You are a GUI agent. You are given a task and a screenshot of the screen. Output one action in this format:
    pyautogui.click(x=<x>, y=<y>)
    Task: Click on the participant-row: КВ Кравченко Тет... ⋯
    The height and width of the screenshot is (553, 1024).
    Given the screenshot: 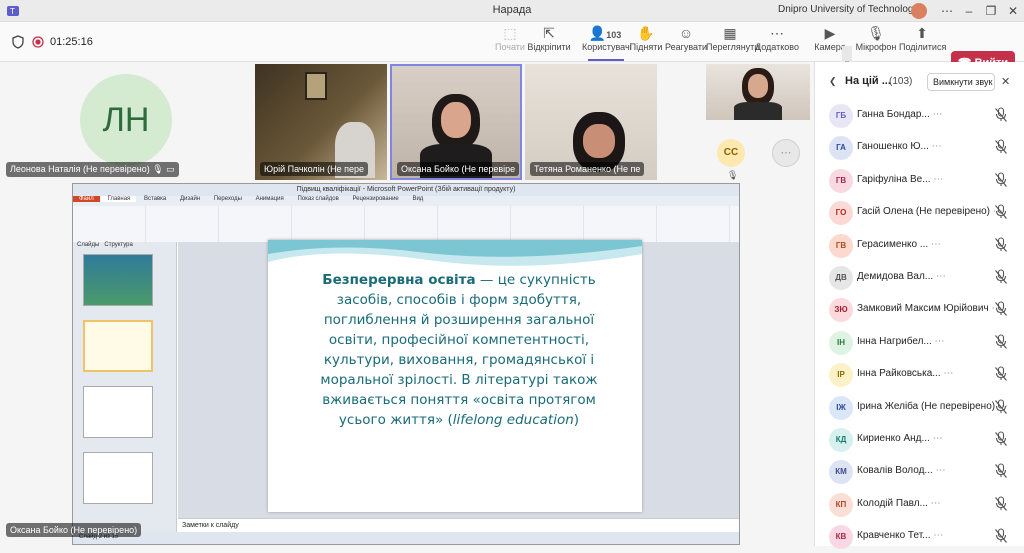 What is the action you would take?
    pyautogui.click(x=919, y=537)
    